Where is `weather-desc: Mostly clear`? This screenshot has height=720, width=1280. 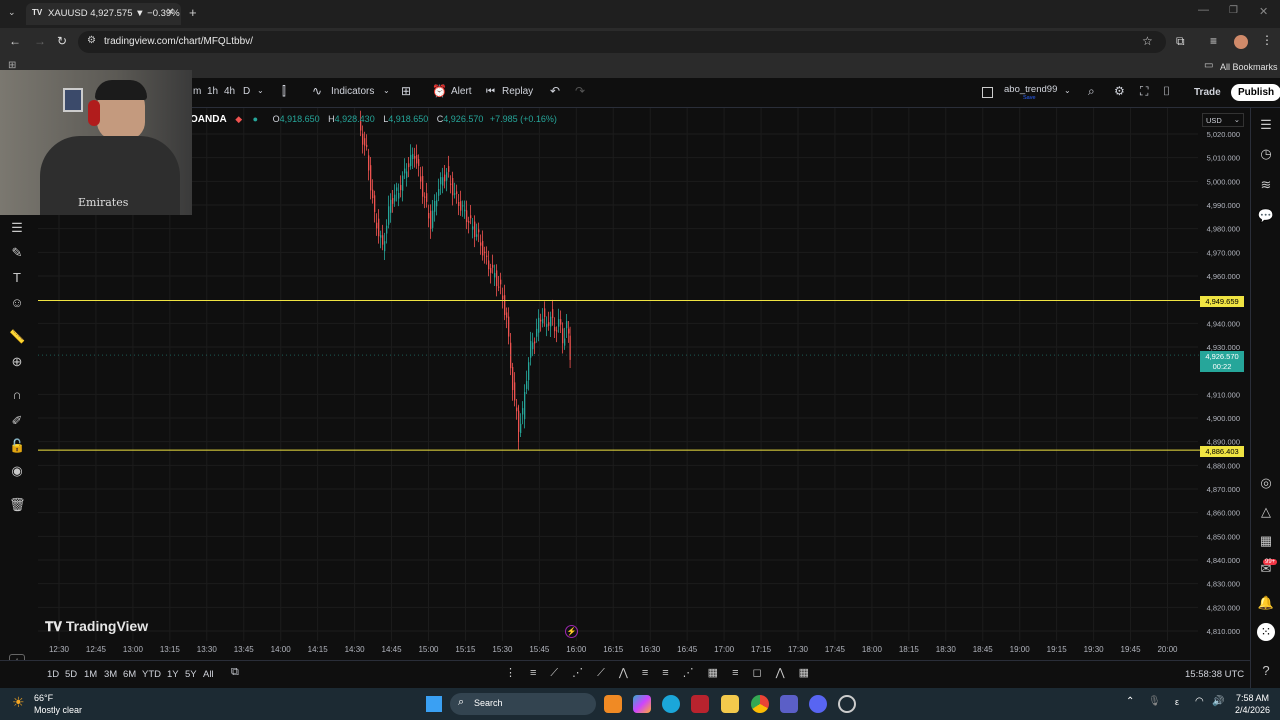 weather-desc: Mostly clear is located at coordinates (58, 710).